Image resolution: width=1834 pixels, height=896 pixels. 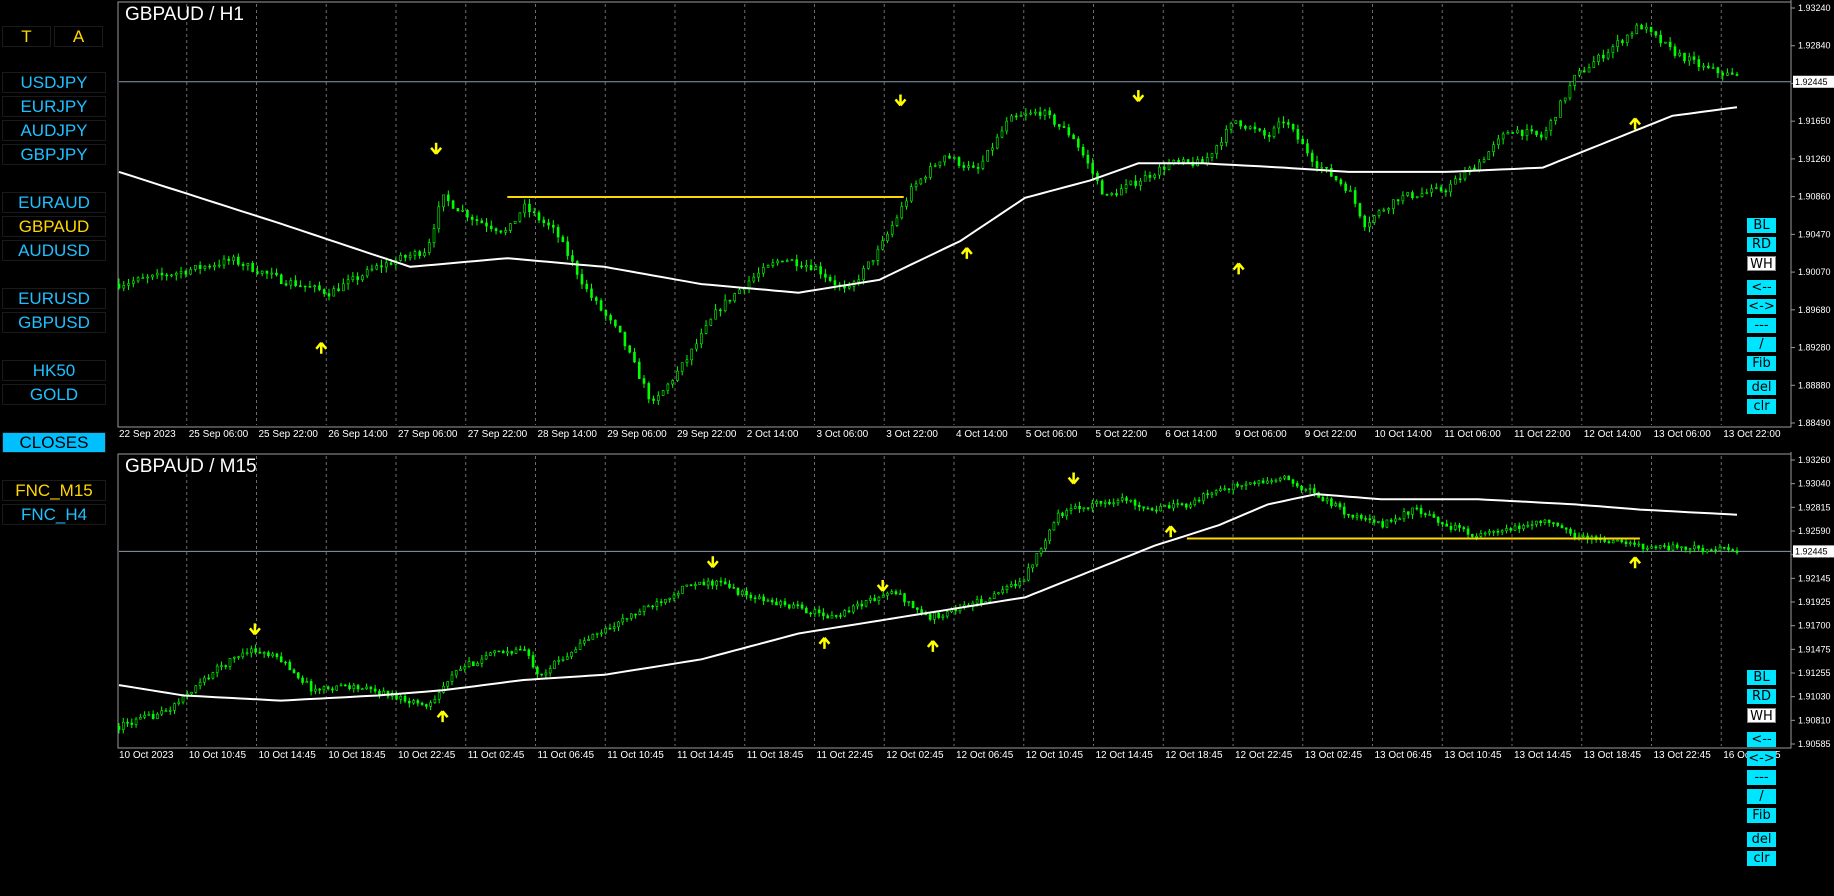 What do you see at coordinates (54, 106) in the screenshot?
I see `symbol-button-eurjpy: EURJPY` at bounding box center [54, 106].